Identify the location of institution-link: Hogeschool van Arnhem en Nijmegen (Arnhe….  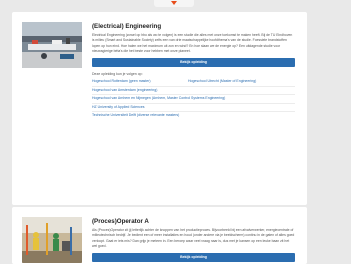
(158, 98).